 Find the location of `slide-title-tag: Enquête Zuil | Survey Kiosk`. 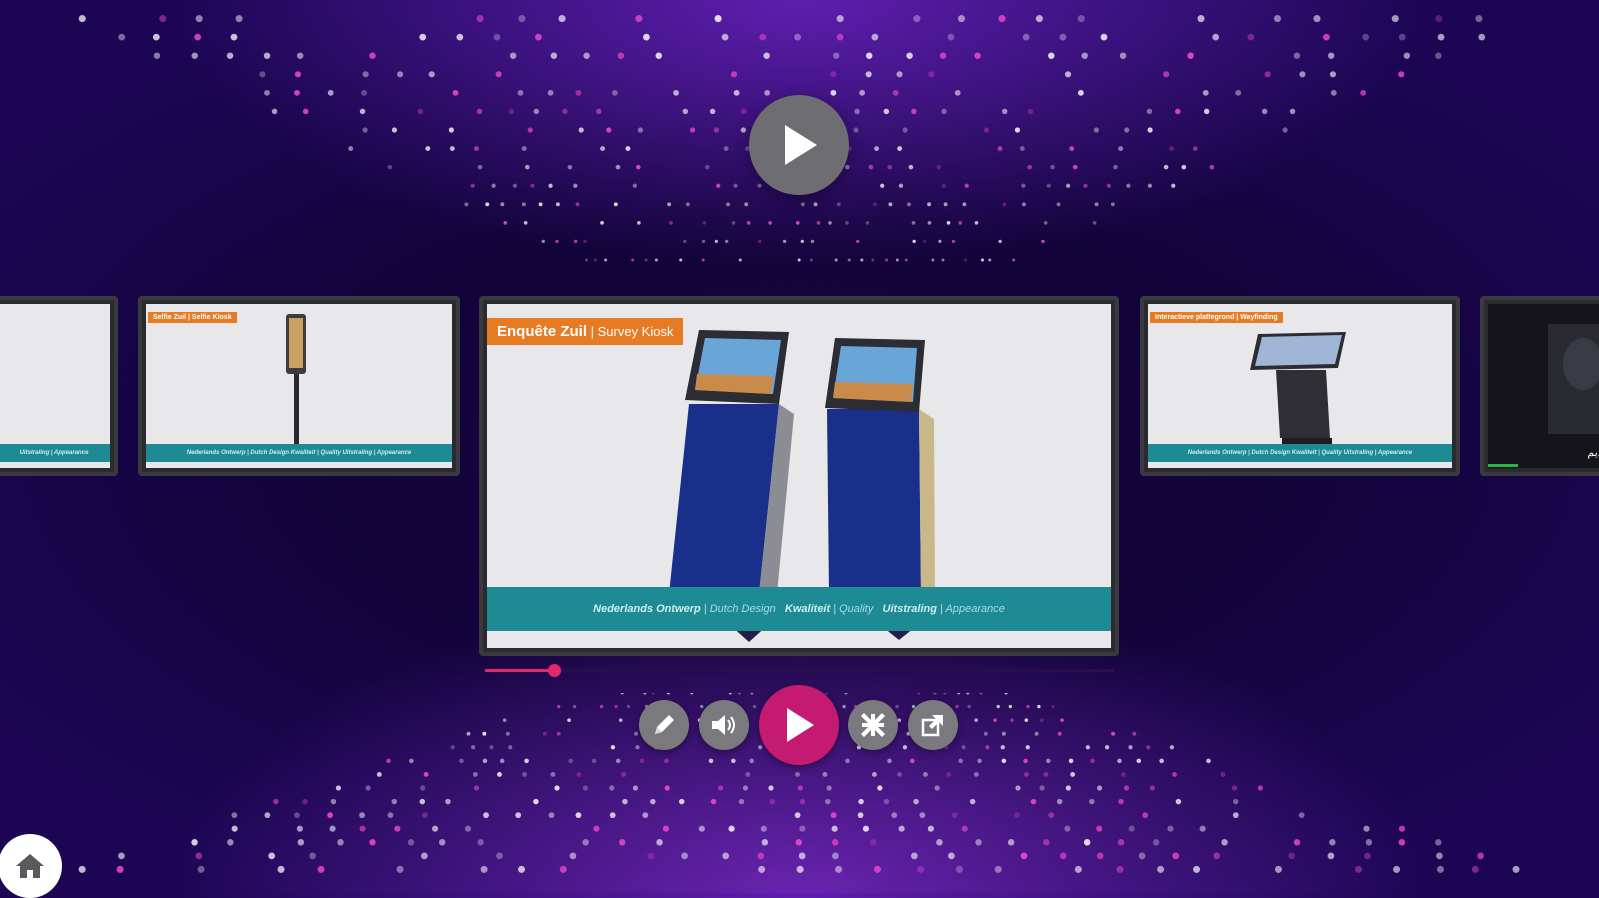

slide-title-tag: Enquête Zuil | Survey Kiosk is located at coordinates (585, 331).